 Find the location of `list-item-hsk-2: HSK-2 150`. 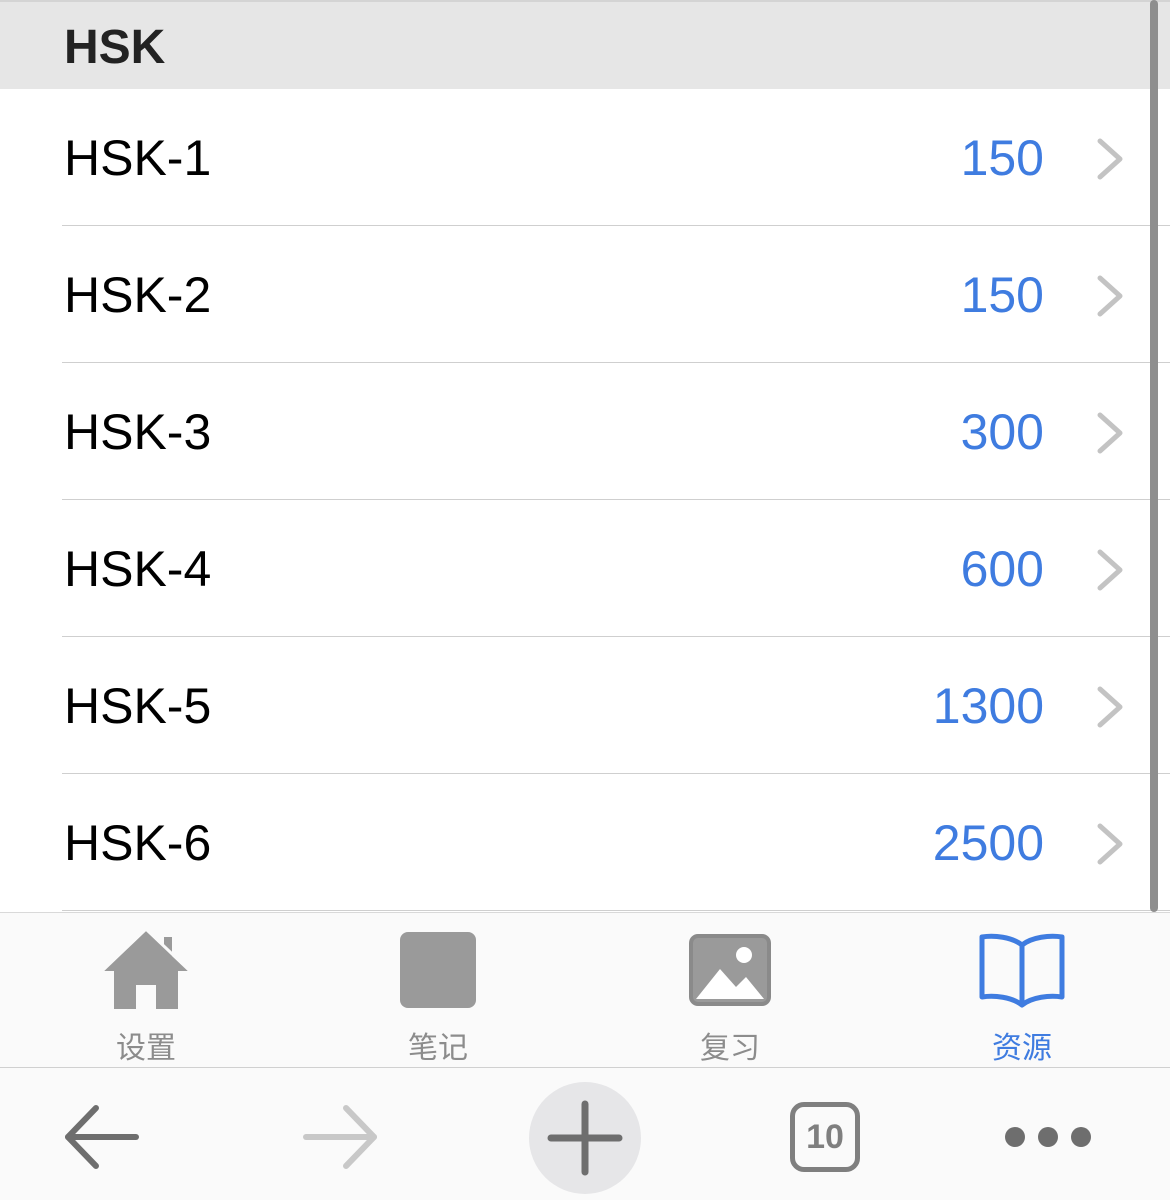

list-item-hsk-2: HSK-2 150 is located at coordinates (585, 294).